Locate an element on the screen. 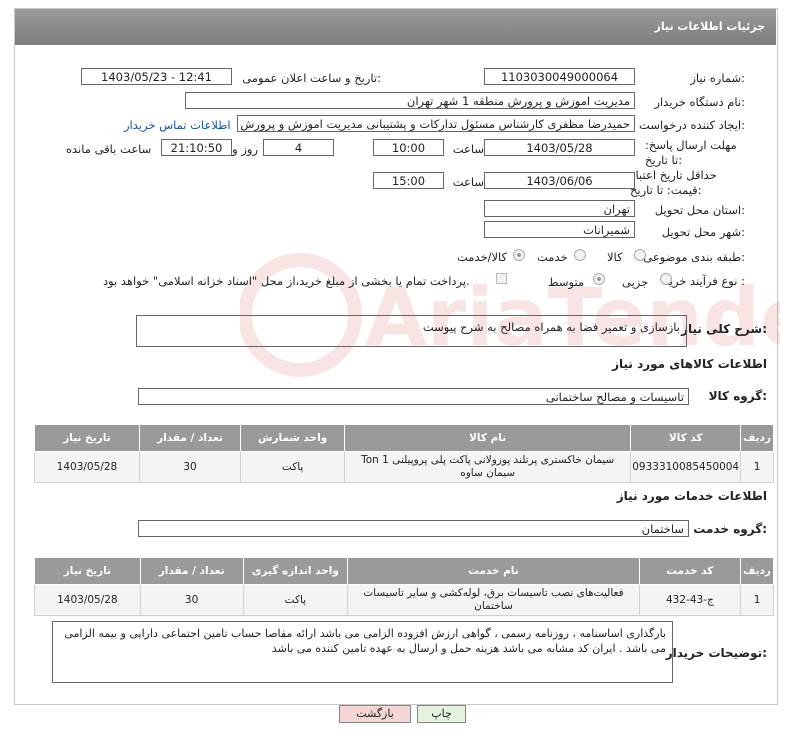 The width and height of the screenshot is (789, 739). process-radio-medium is located at coordinates (599, 279).